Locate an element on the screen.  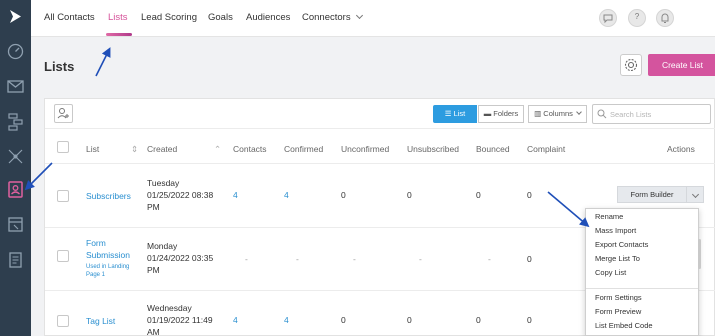
arrow-to-mass-import is located at coordinates (568, 209).